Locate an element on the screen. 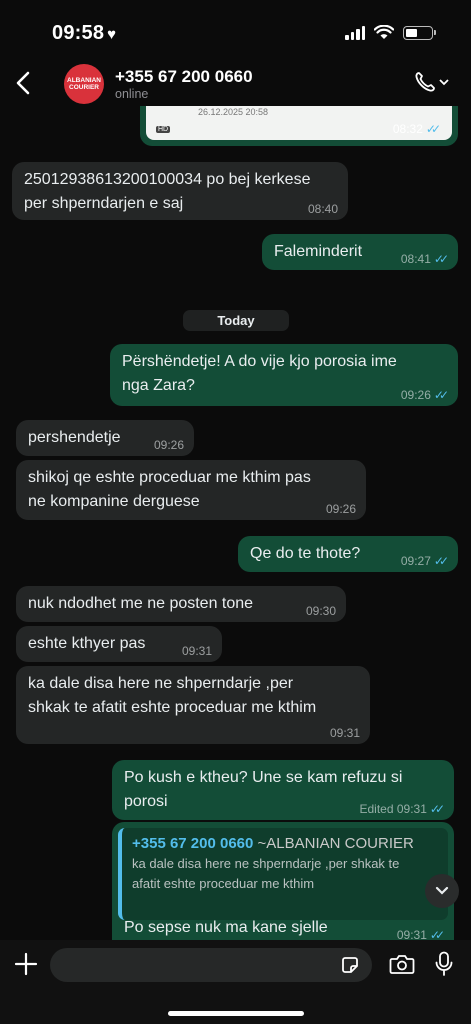  sticker-button is located at coordinates (350, 967).